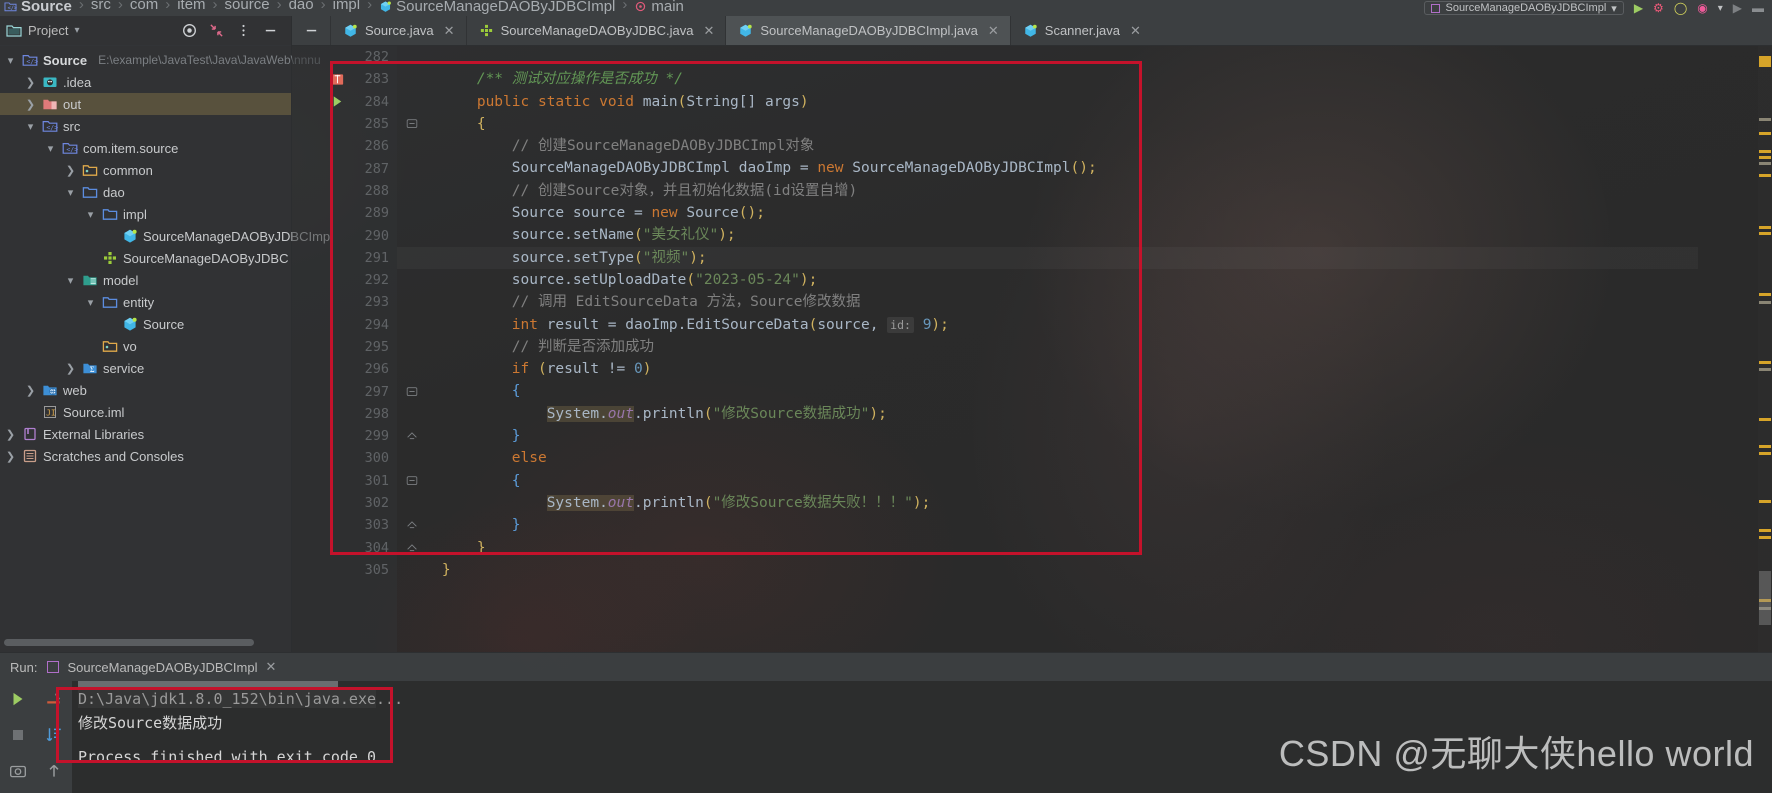 The image size is (1772, 793). What do you see at coordinates (344, 302) in the screenshot?
I see `gutter-line: 293` at bounding box center [344, 302].